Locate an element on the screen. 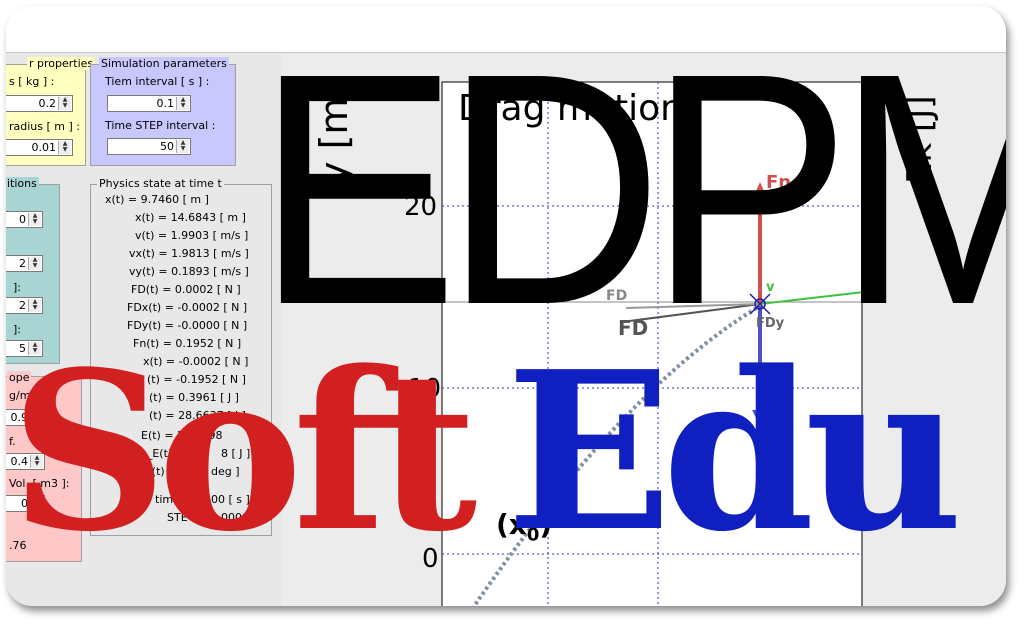 This screenshot has width=1030, height=629. state-line: FD(t) = 0.0002 [ N ] is located at coordinates (186, 289).